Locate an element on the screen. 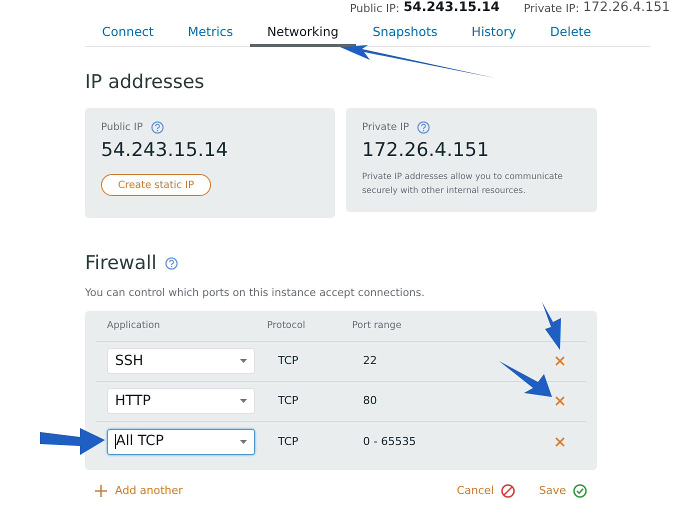  cancel-button: Cancel is located at coordinates (485, 491).